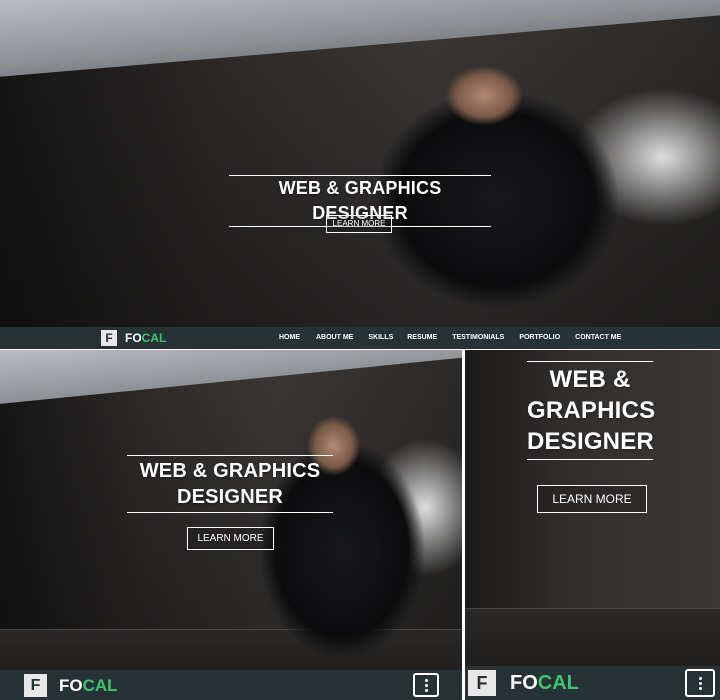  Describe the element at coordinates (100, 685) in the screenshot. I see `tablet-logo-cal: CAL` at that location.